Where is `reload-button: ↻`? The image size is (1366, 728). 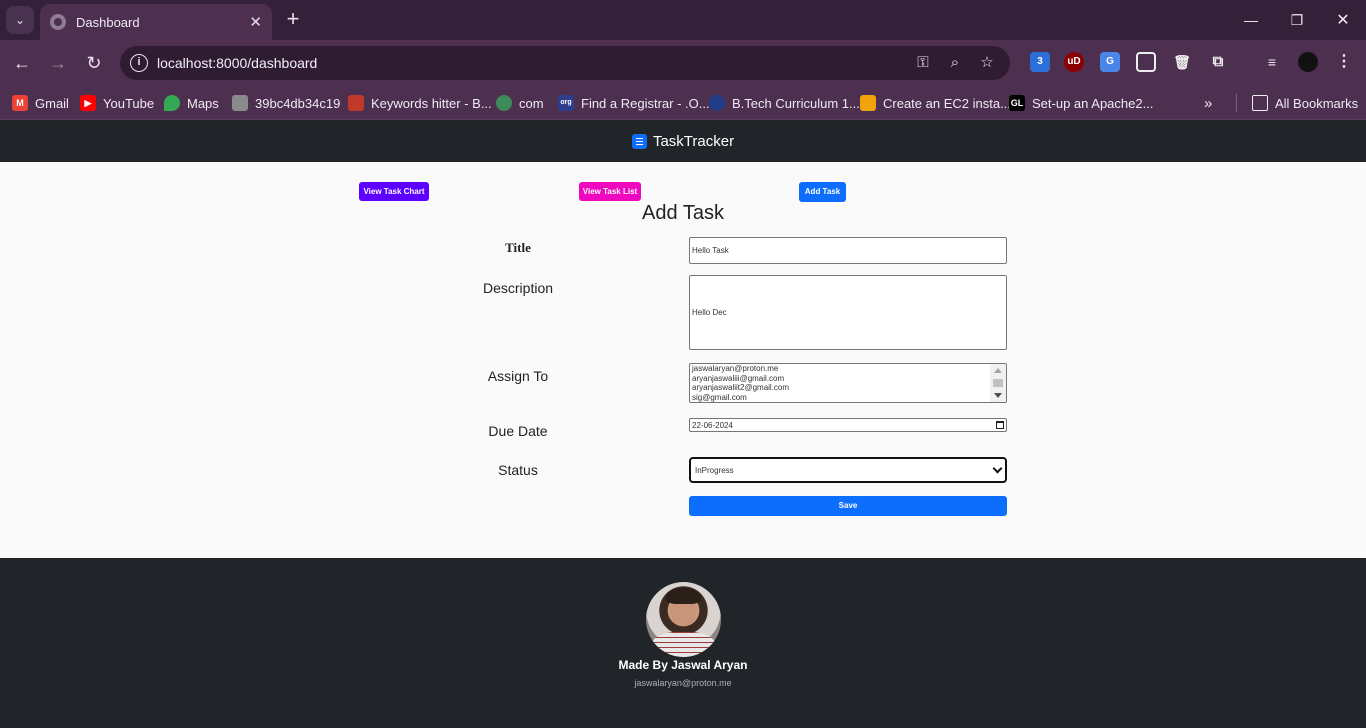
reload-button: ↻ is located at coordinates (94, 63).